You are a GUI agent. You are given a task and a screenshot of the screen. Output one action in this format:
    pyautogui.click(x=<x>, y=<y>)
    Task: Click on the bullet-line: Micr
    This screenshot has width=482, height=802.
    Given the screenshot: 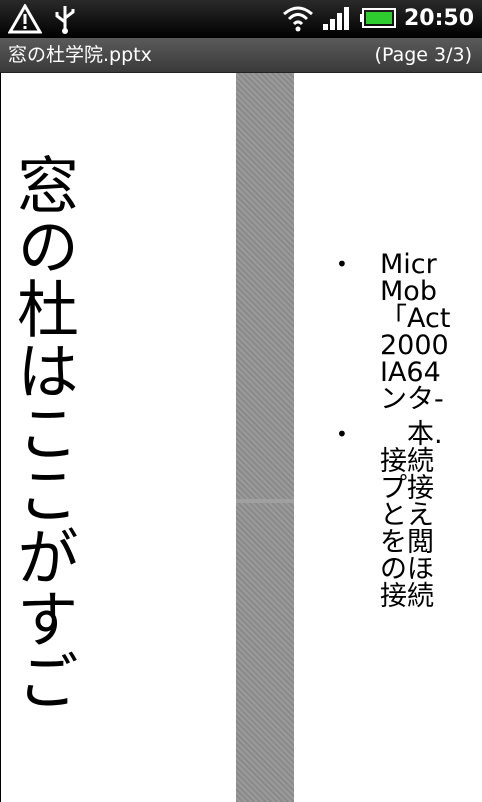 What is the action you would take?
    pyautogui.click(x=408, y=264)
    